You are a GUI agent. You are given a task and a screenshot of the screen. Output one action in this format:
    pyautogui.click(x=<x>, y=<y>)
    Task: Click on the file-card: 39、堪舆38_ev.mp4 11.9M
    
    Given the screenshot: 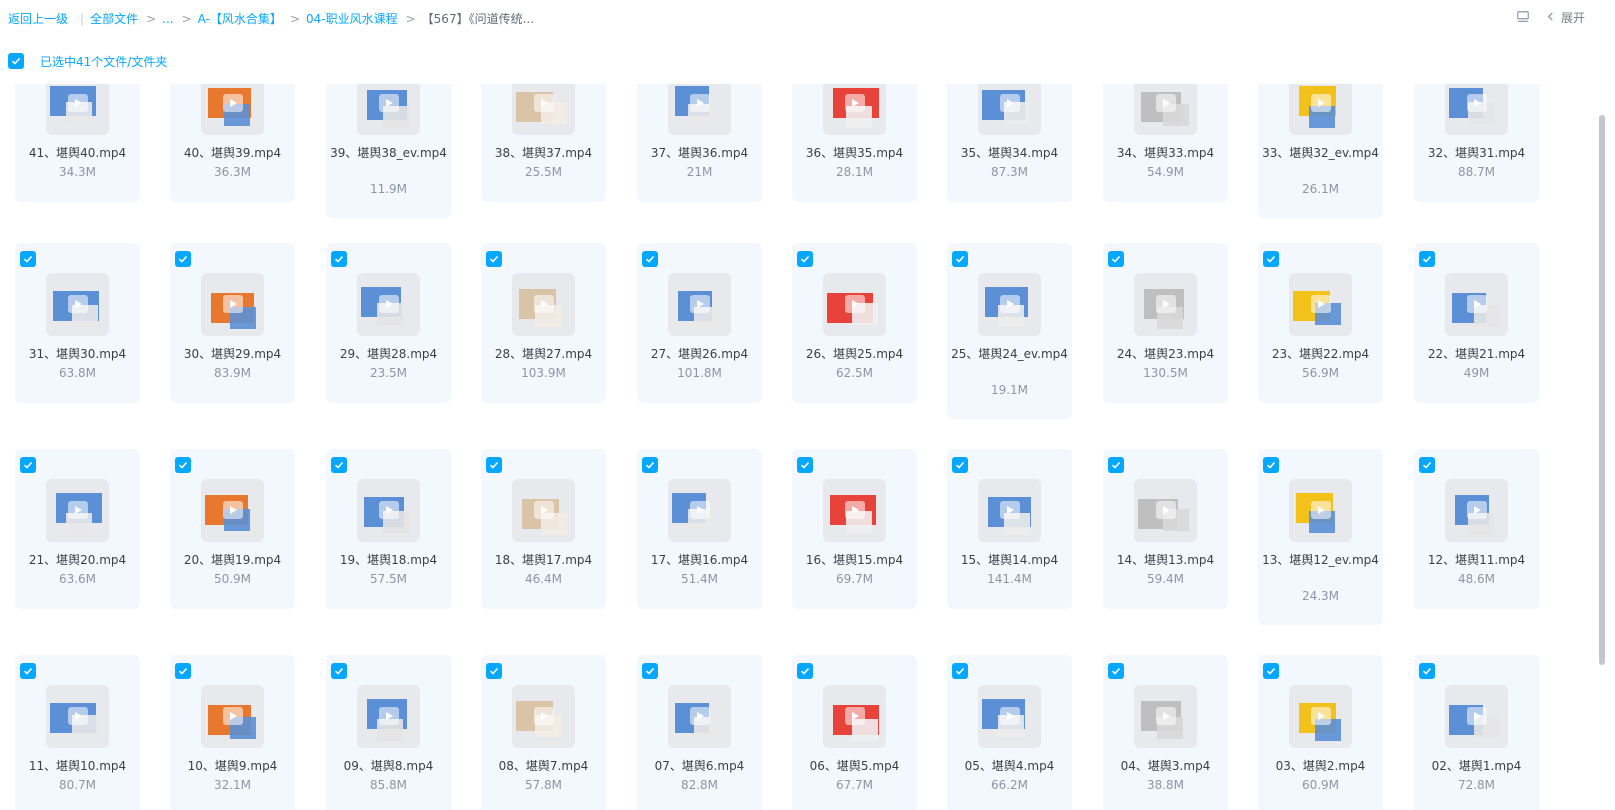 What is the action you would take?
    pyautogui.click(x=388, y=151)
    